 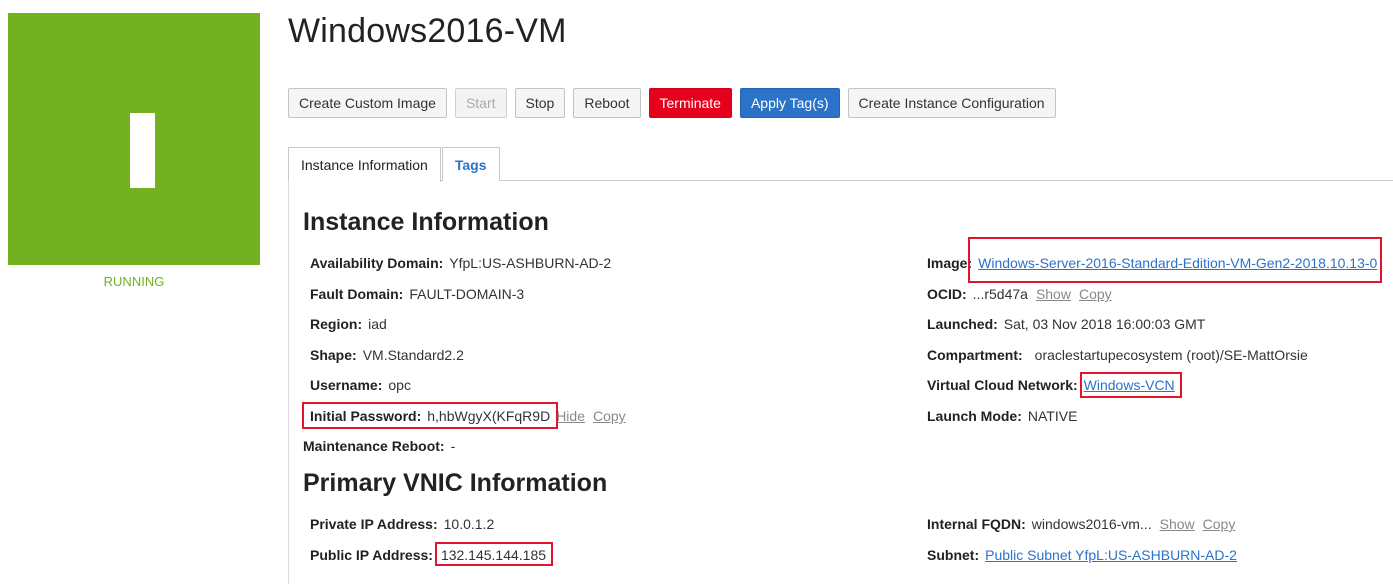 What do you see at coordinates (371, 555) in the screenshot?
I see `public-ip-label: Public IP Address:` at bounding box center [371, 555].